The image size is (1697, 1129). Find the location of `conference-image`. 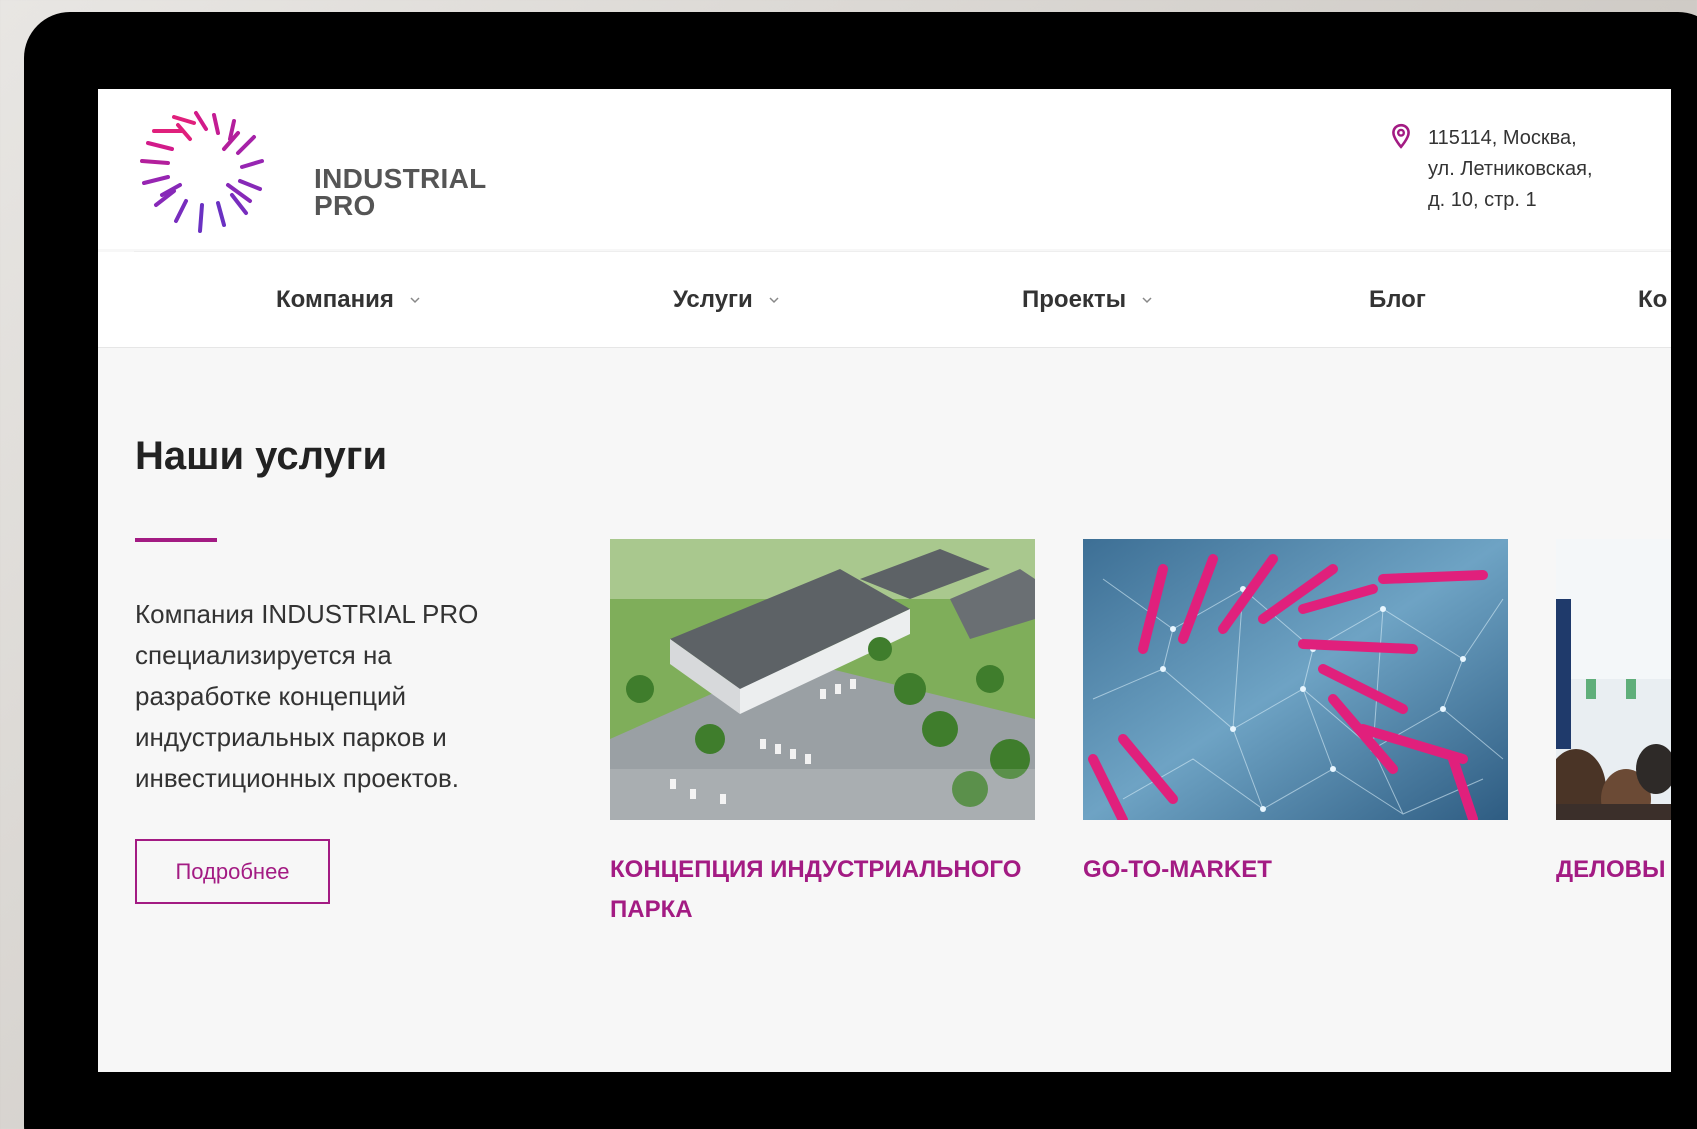

conference-image is located at coordinates (1613, 679).